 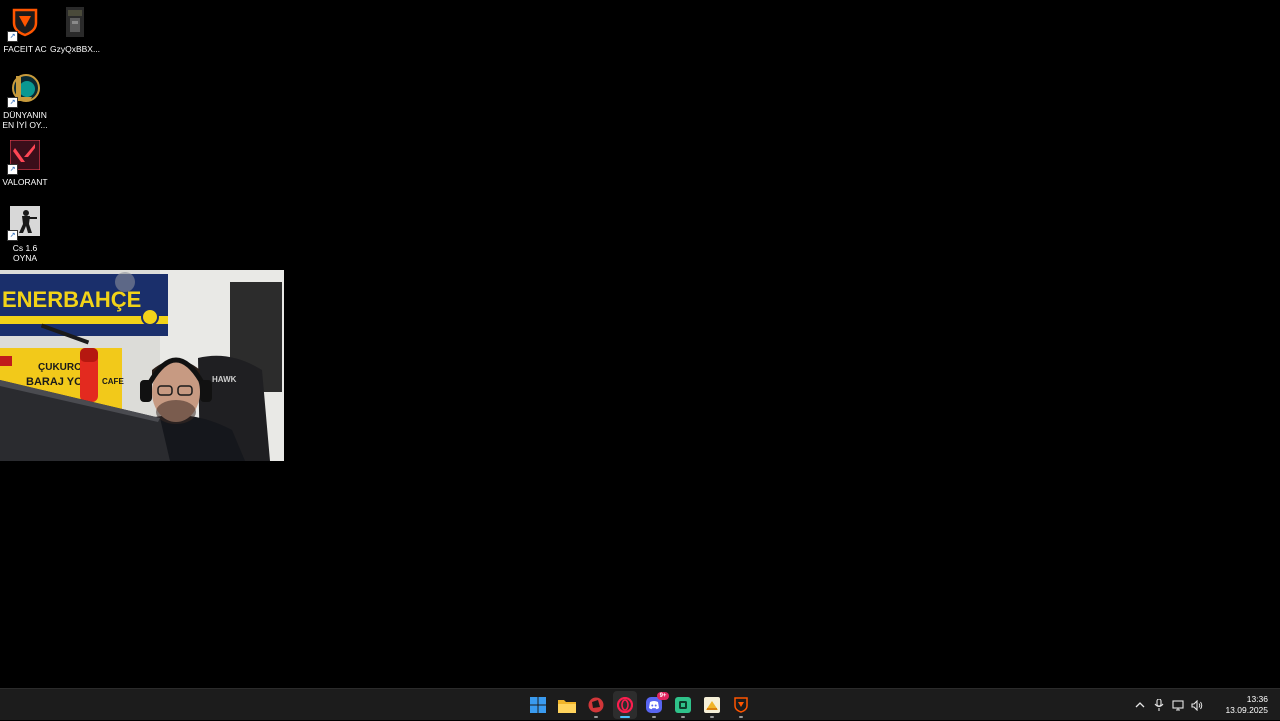 I want to click on desktop-icon-faceit-ac: ↗ FACEIT AC, so click(x=25, y=30).